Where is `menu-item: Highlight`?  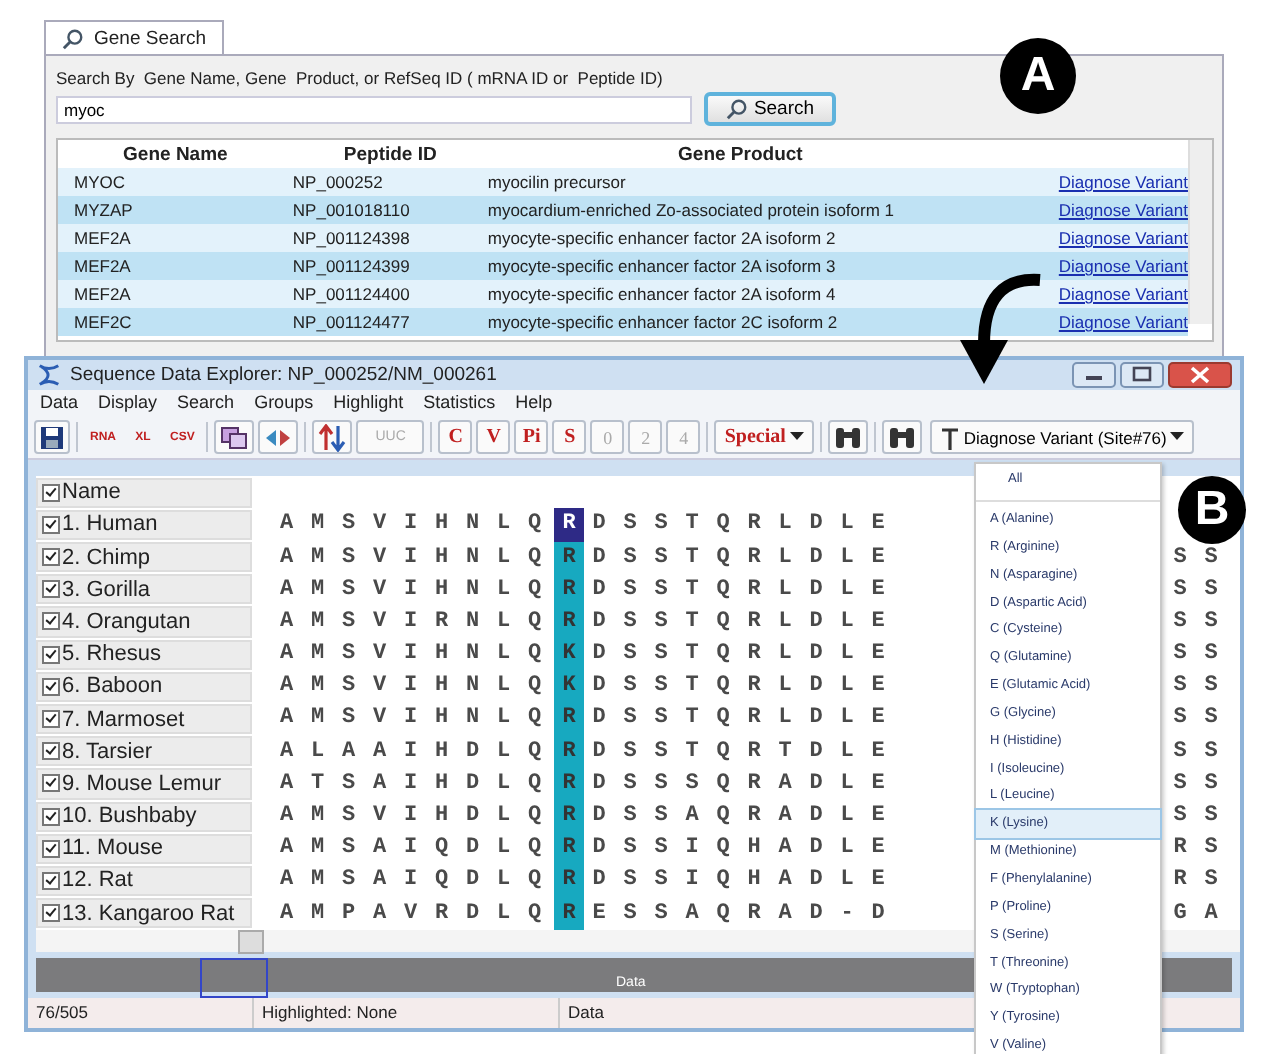 menu-item: Highlight is located at coordinates (368, 402).